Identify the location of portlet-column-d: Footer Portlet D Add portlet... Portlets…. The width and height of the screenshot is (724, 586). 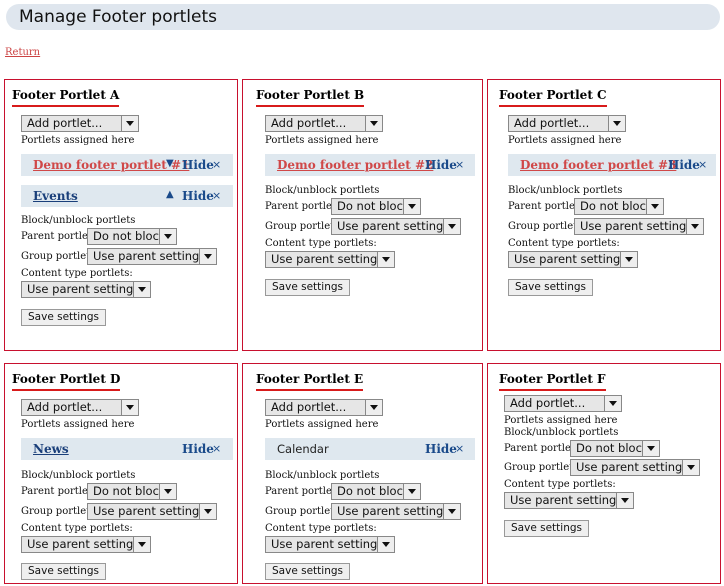
(121, 473).